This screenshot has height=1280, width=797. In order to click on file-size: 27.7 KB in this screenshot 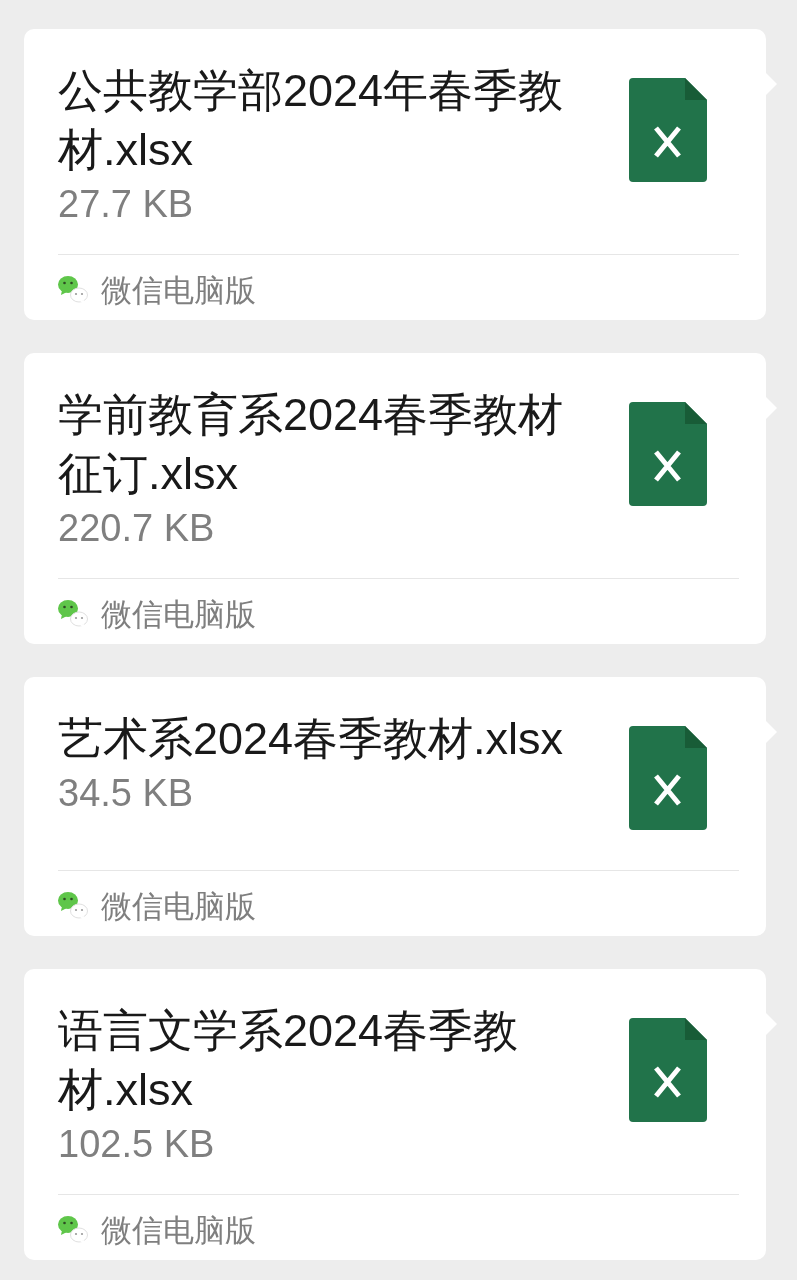, I will do `click(126, 204)`.